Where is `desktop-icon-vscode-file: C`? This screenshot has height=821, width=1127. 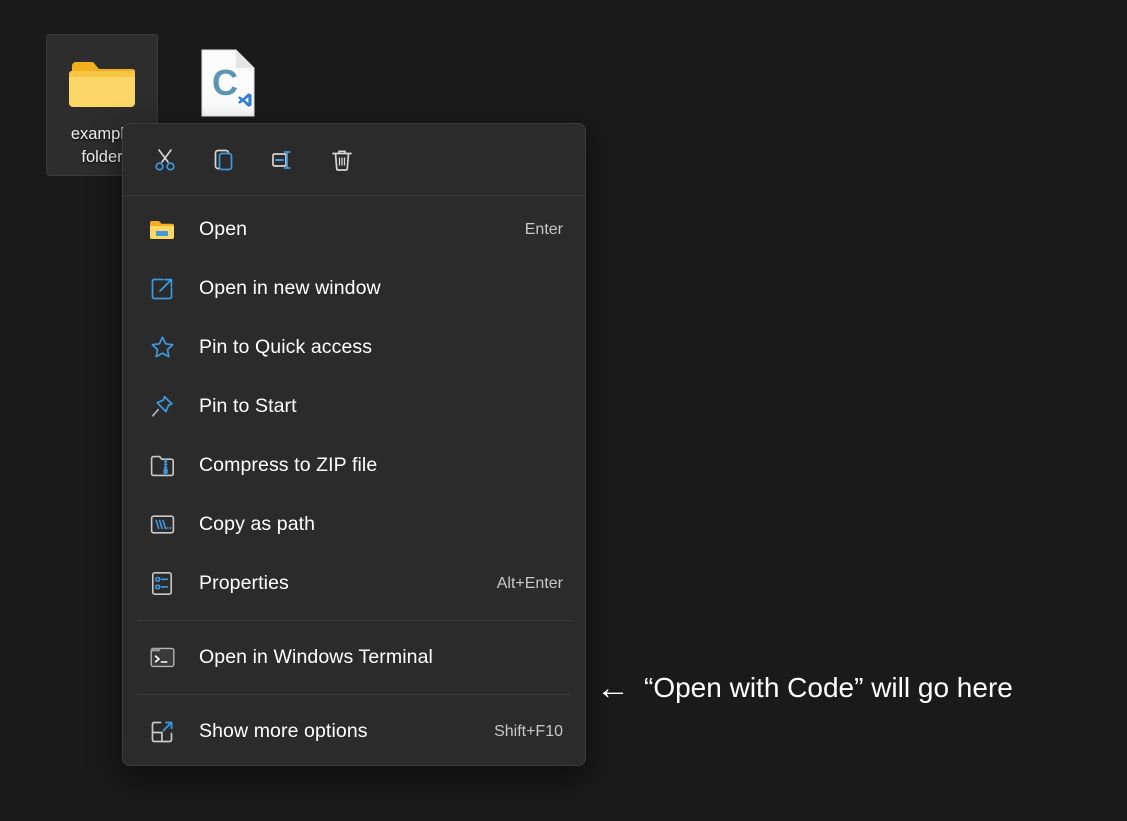
desktop-icon-vscode-file: C is located at coordinates (228, 78).